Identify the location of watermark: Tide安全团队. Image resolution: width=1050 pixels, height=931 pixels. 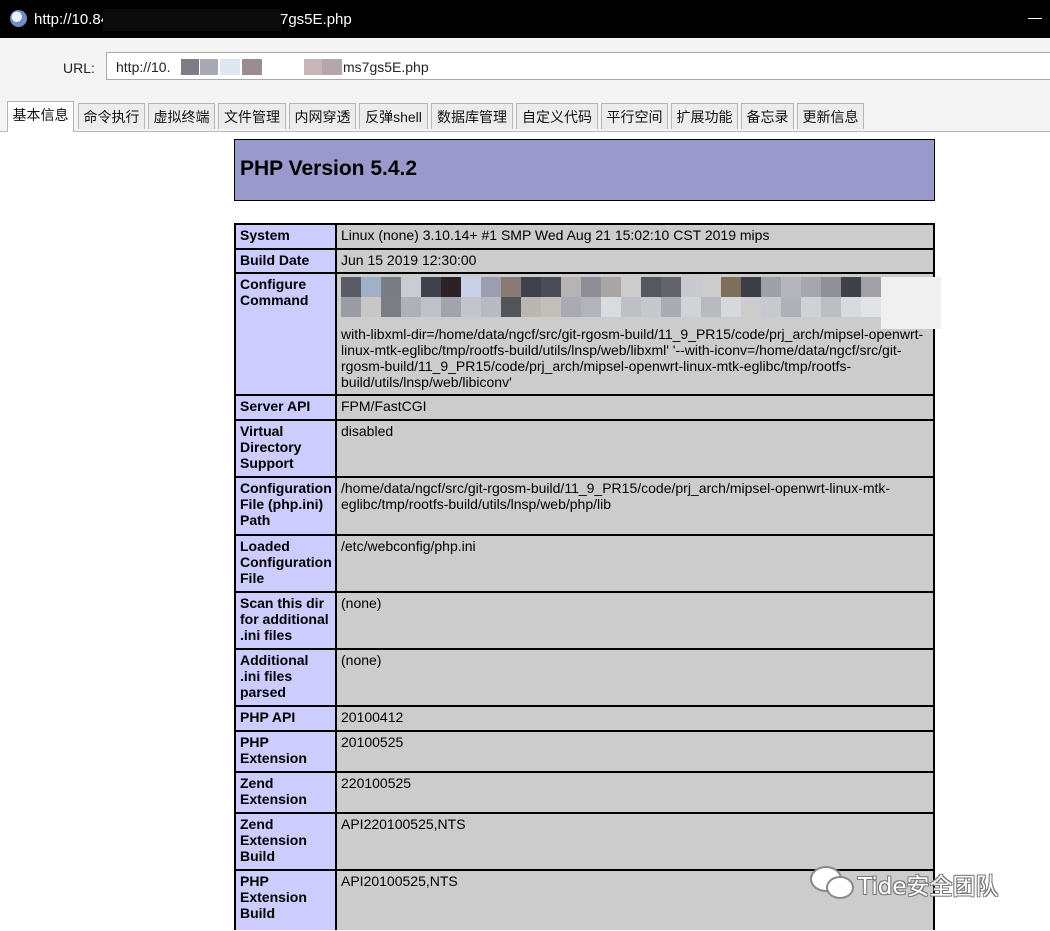
(920, 882).